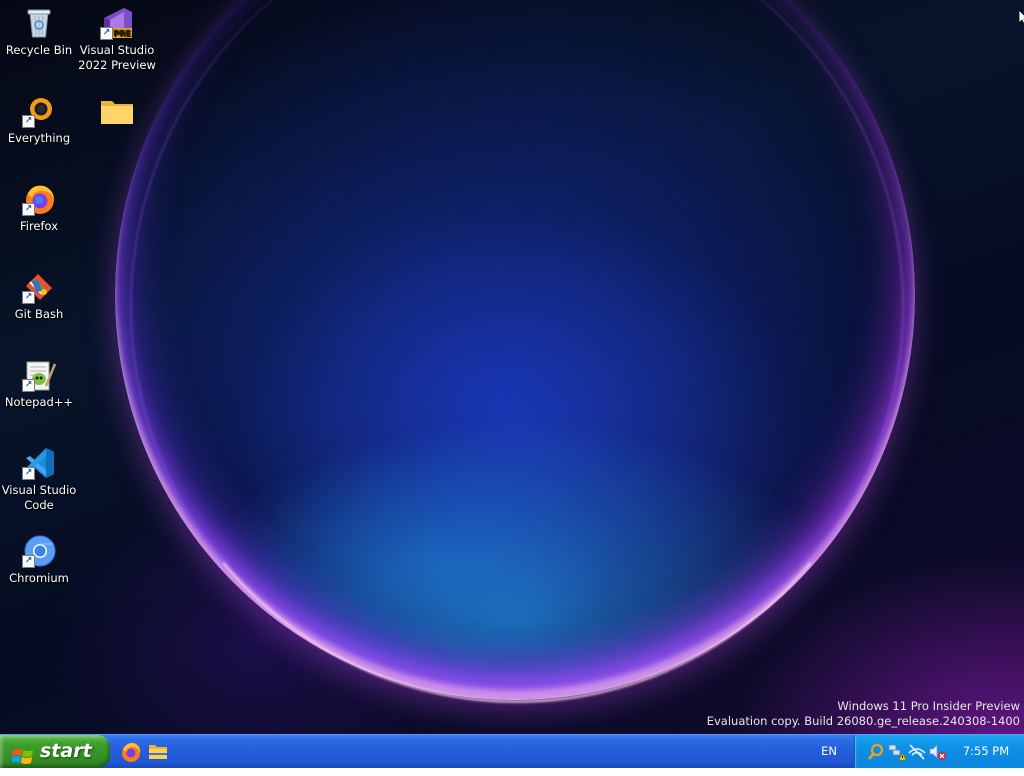 The width and height of the screenshot is (1024, 776). I want to click on vscode-icon: ↗, so click(39, 463).